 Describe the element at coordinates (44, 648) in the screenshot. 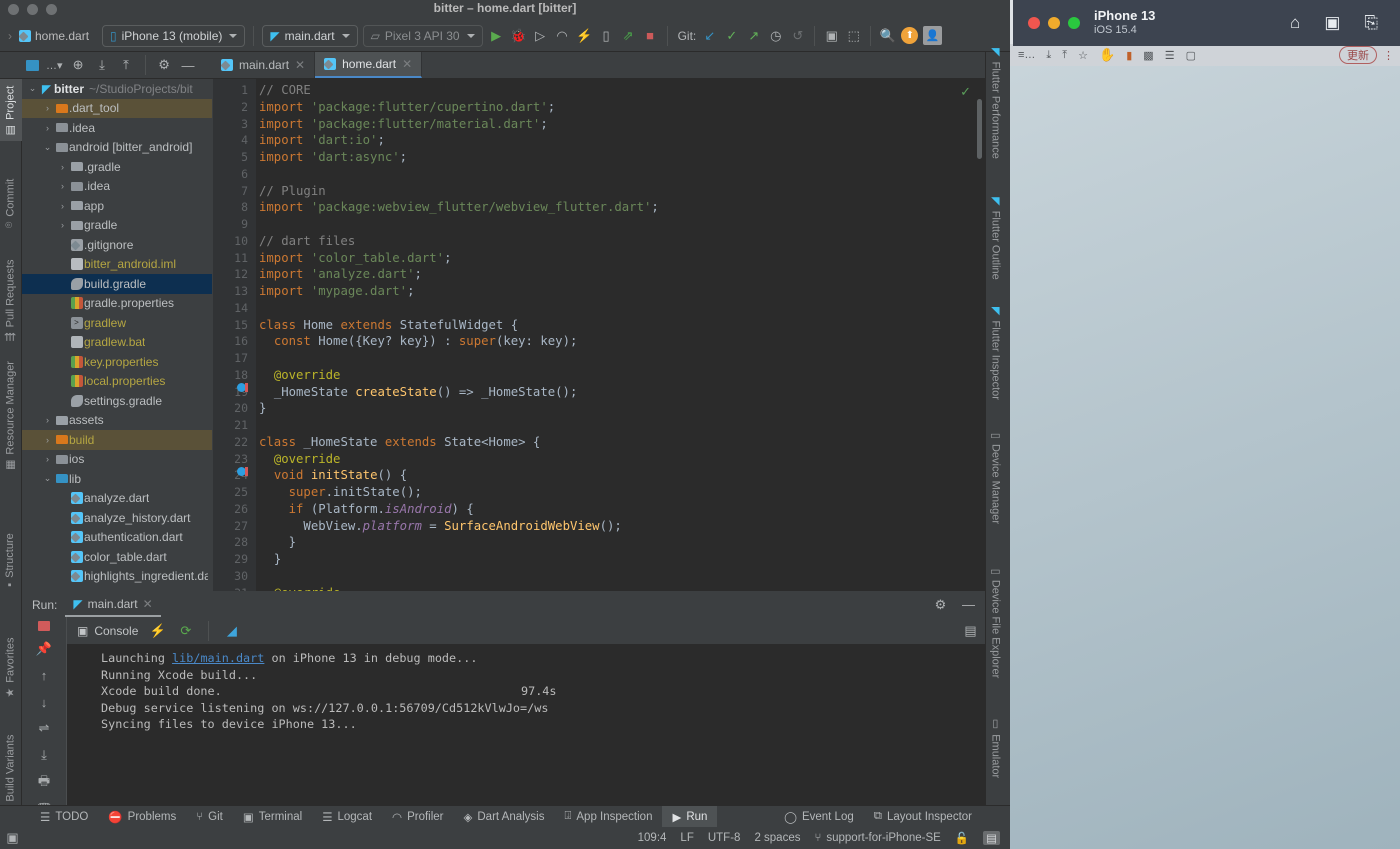

I see `pin-icon: 📌` at that location.